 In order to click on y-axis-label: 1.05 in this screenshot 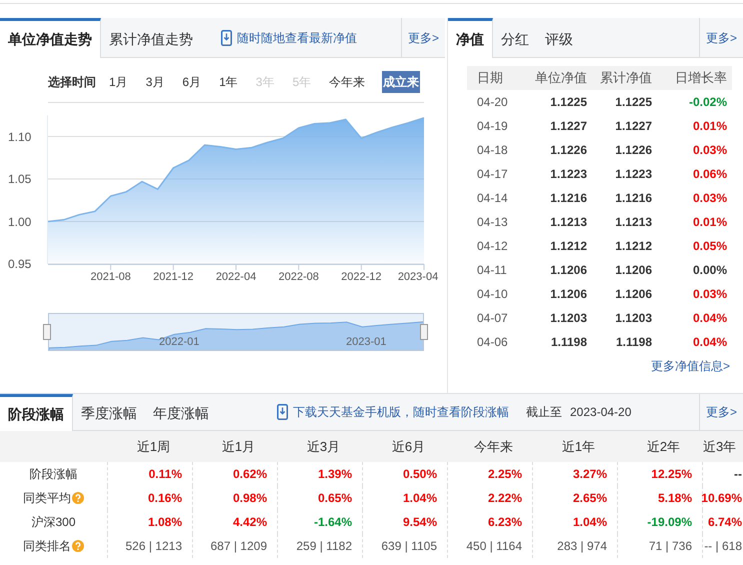, I will do `click(20, 179)`.